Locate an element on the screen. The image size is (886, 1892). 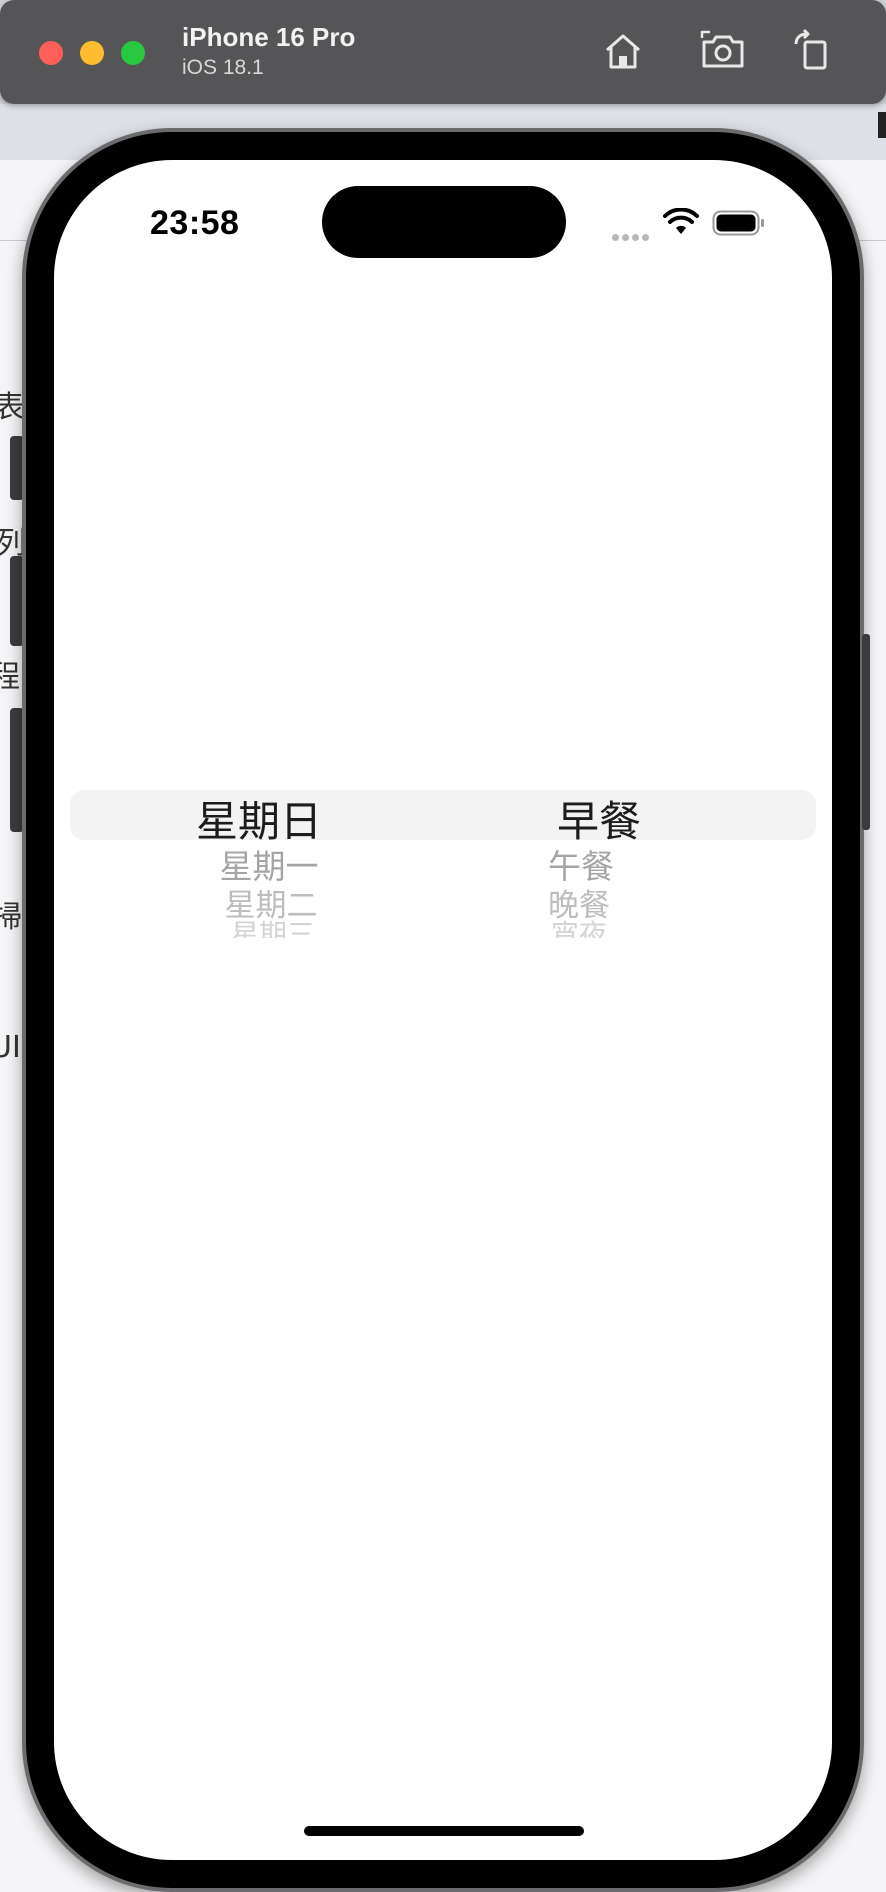
simulator-toolbar: iPhone 16 Pro iOS 18.1 is located at coordinates (443, 52).